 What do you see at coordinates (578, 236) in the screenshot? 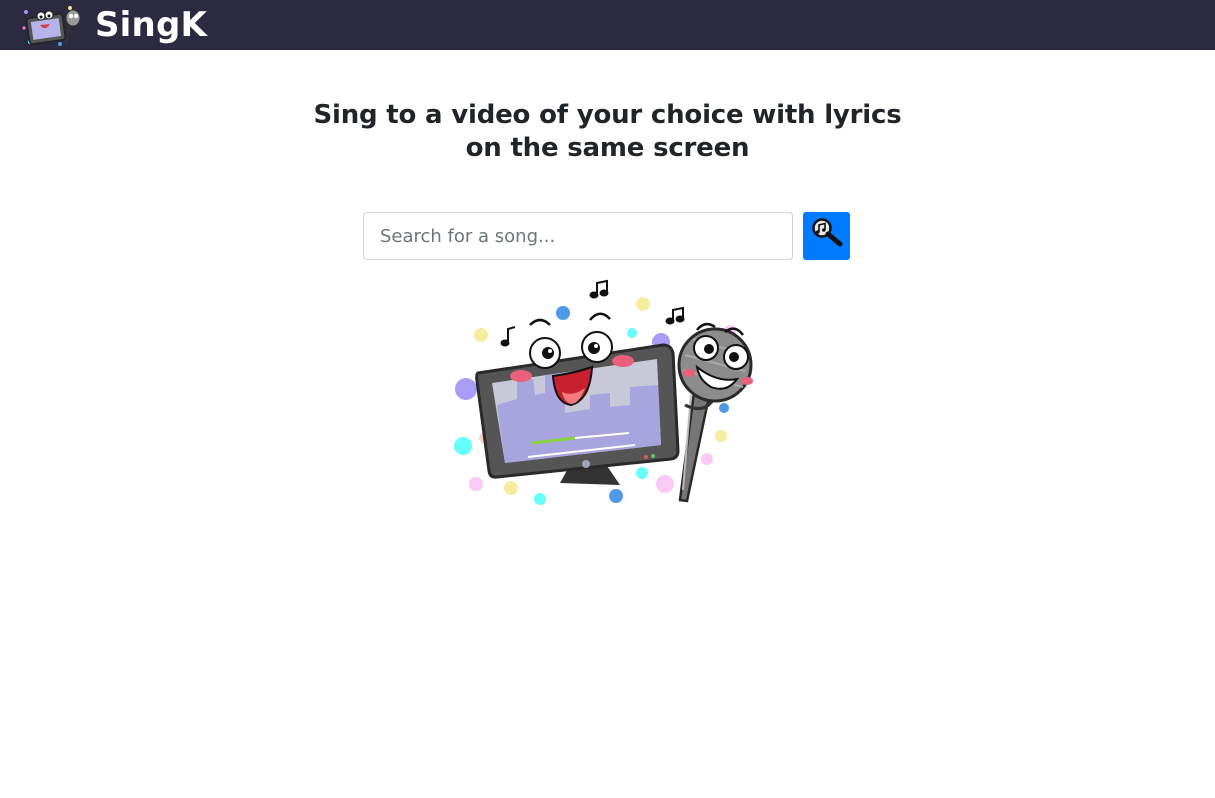
I see `song-search-input` at bounding box center [578, 236].